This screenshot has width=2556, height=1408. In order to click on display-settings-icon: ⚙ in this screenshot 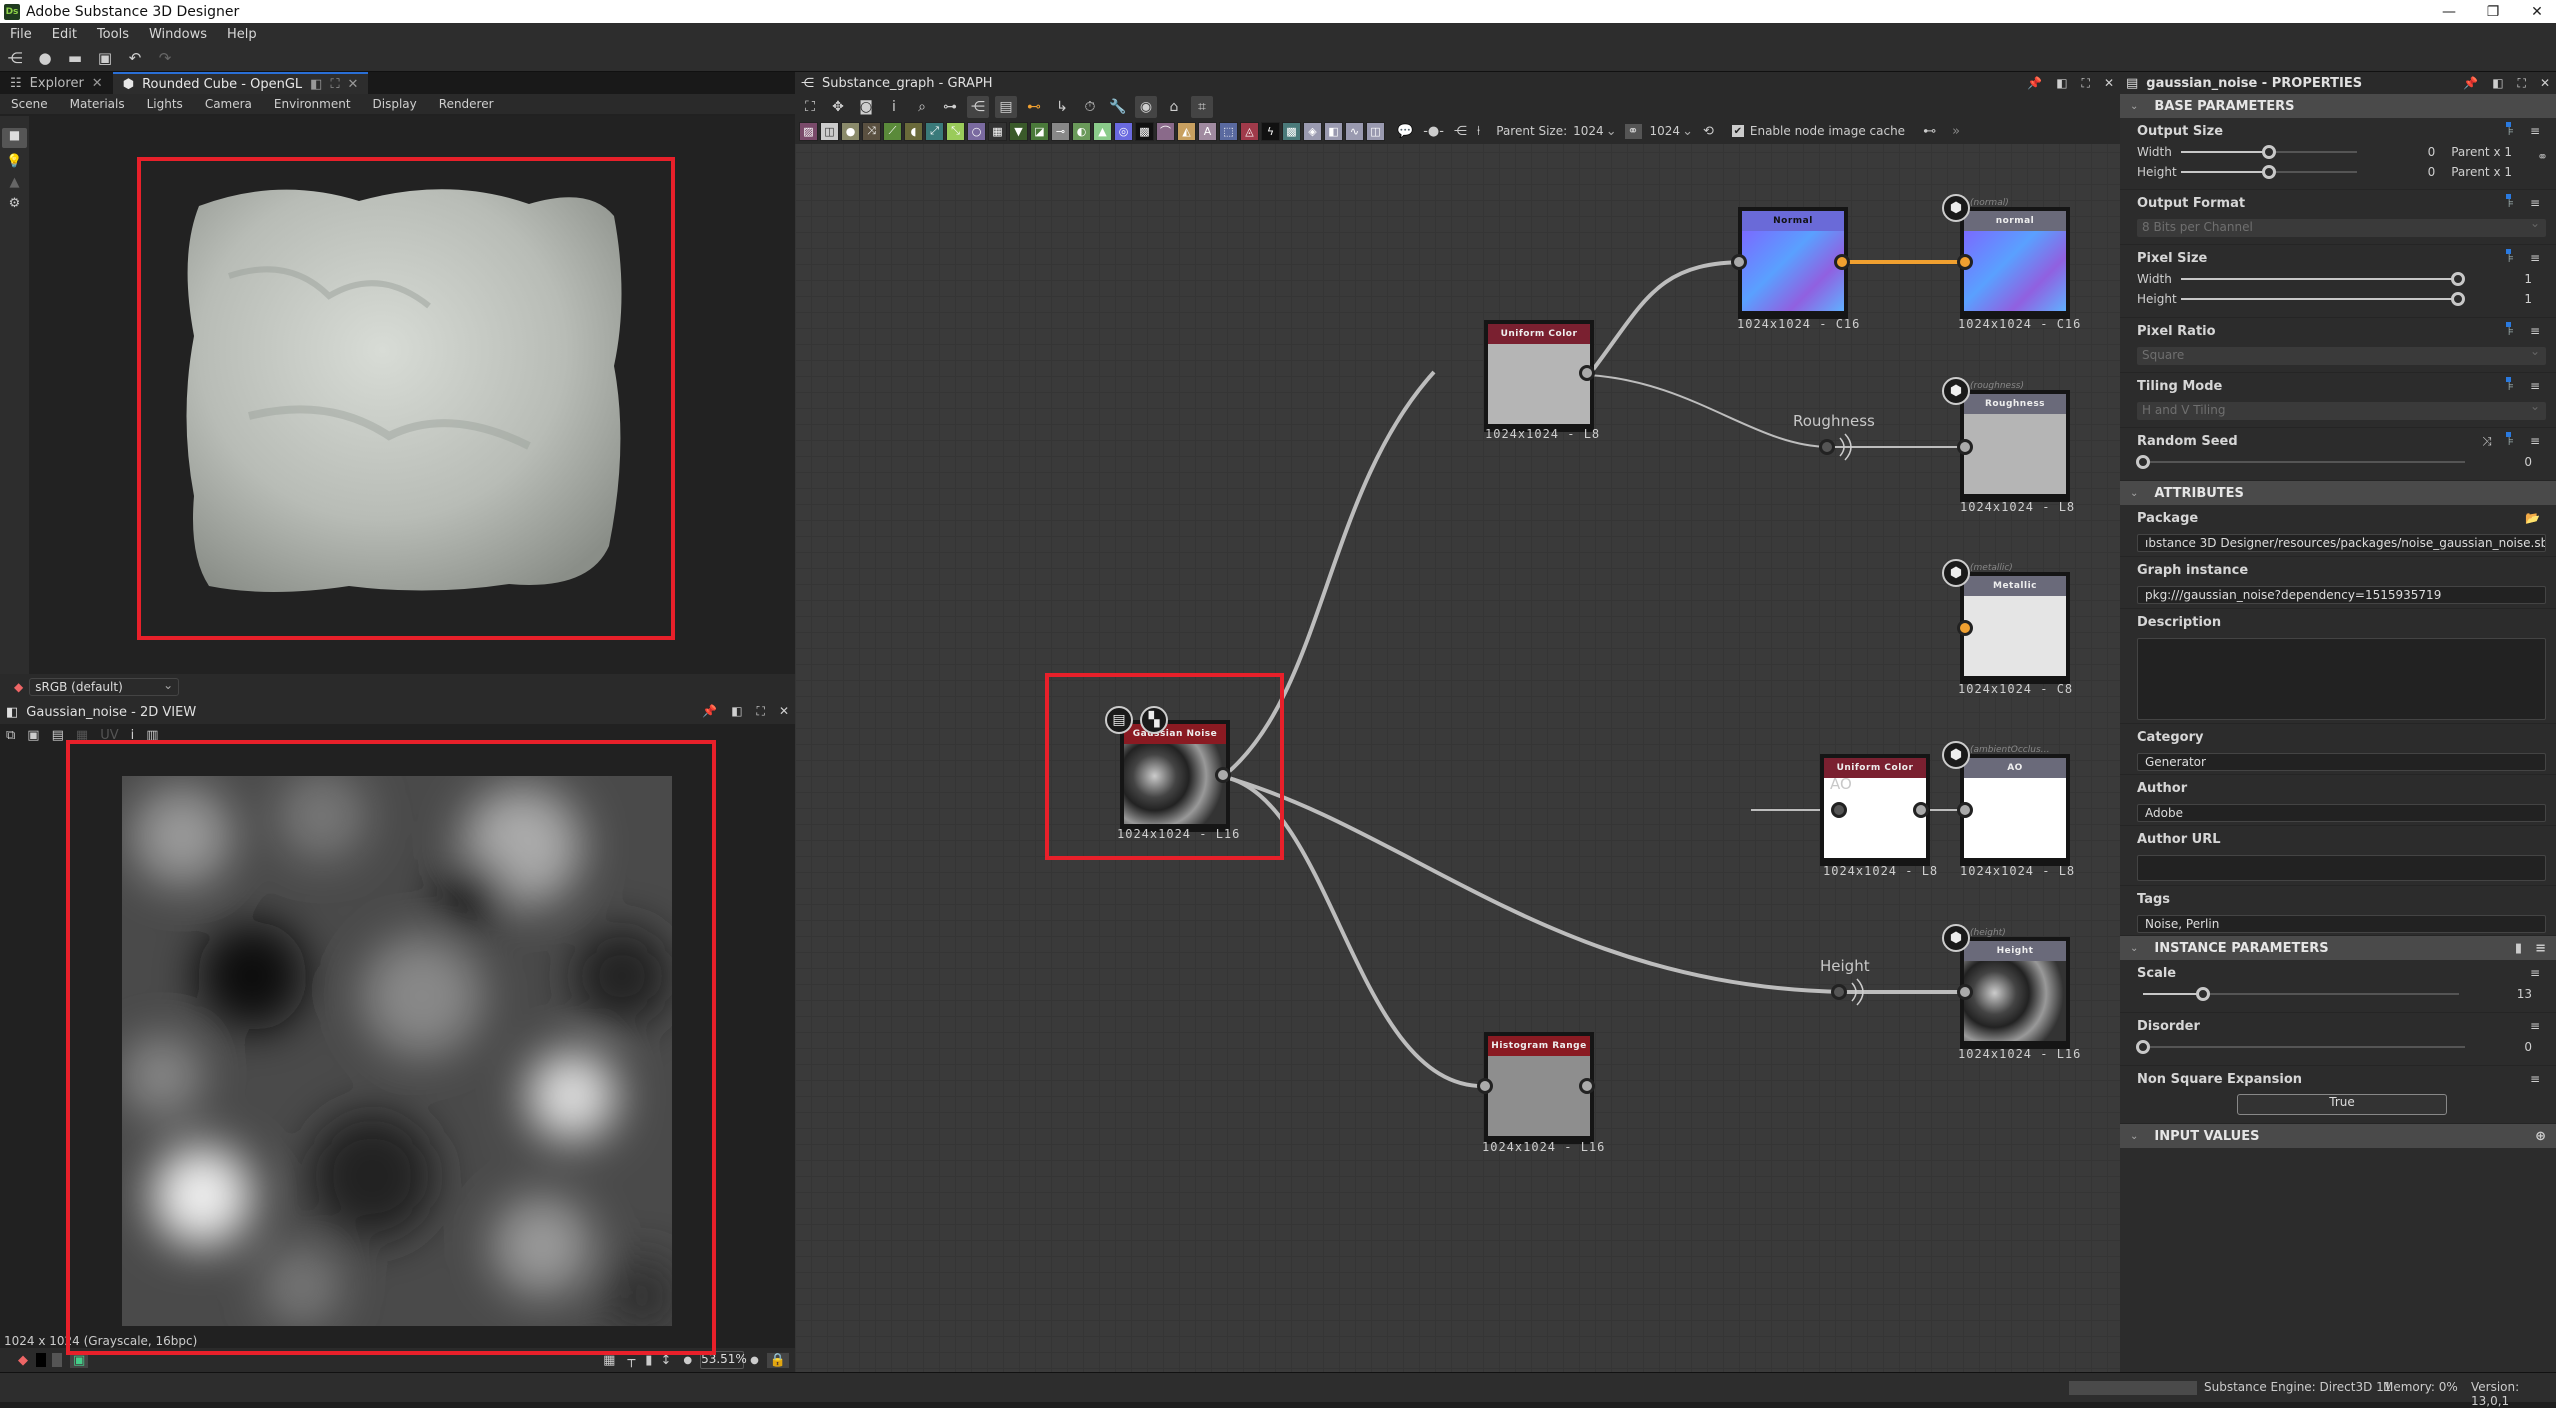, I will do `click(14, 203)`.